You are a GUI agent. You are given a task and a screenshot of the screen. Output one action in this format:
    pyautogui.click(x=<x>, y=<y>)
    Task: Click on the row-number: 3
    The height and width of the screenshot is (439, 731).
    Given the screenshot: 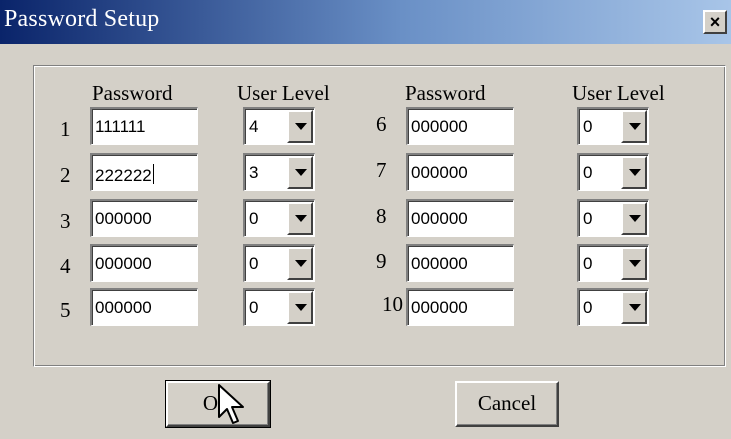 What is the action you would take?
    pyautogui.click(x=65, y=221)
    